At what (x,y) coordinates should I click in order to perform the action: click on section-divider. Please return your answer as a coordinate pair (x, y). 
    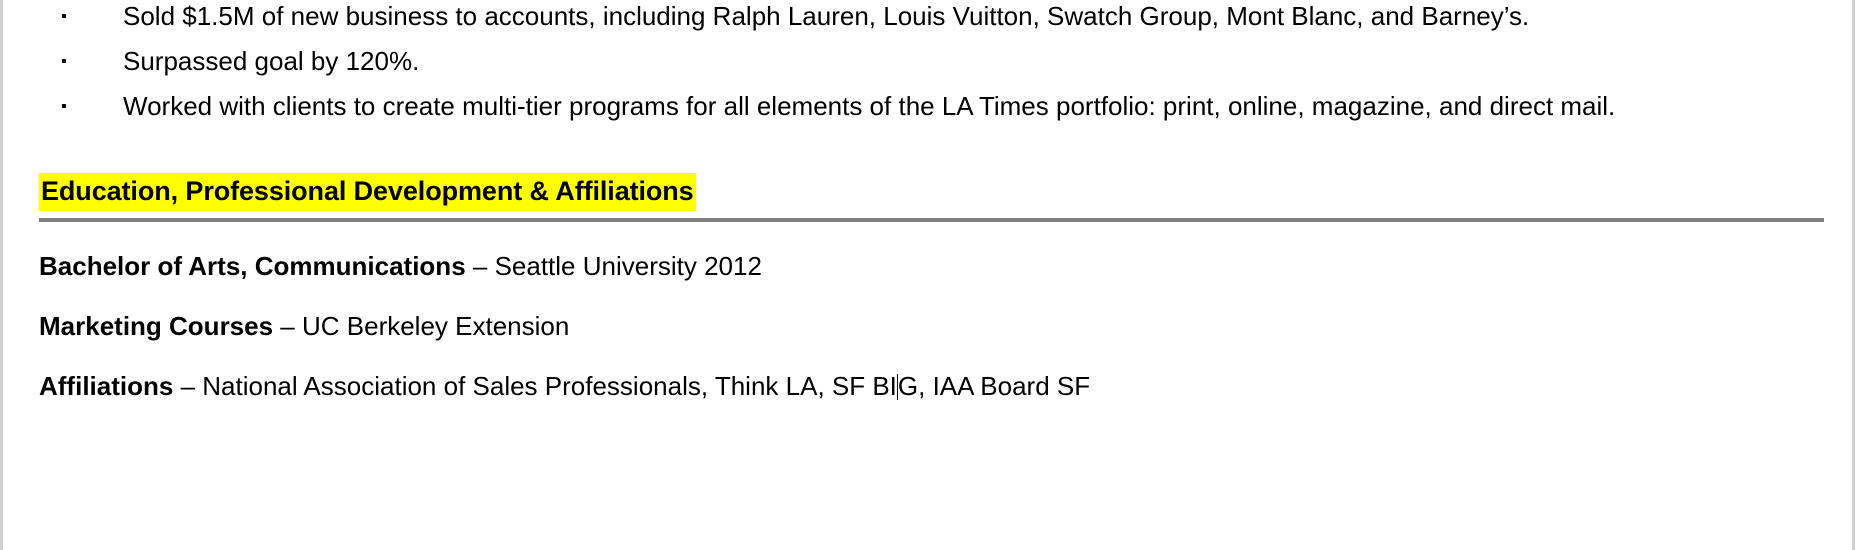
    Looking at the image, I should click on (931, 220).